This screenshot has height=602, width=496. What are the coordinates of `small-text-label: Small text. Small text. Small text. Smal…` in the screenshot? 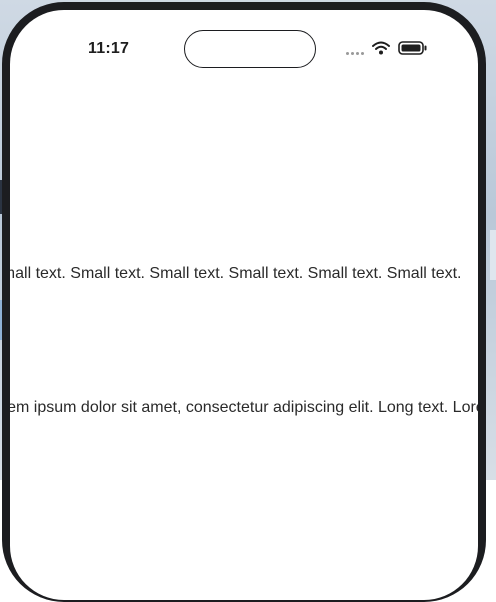 It's located at (236, 273).